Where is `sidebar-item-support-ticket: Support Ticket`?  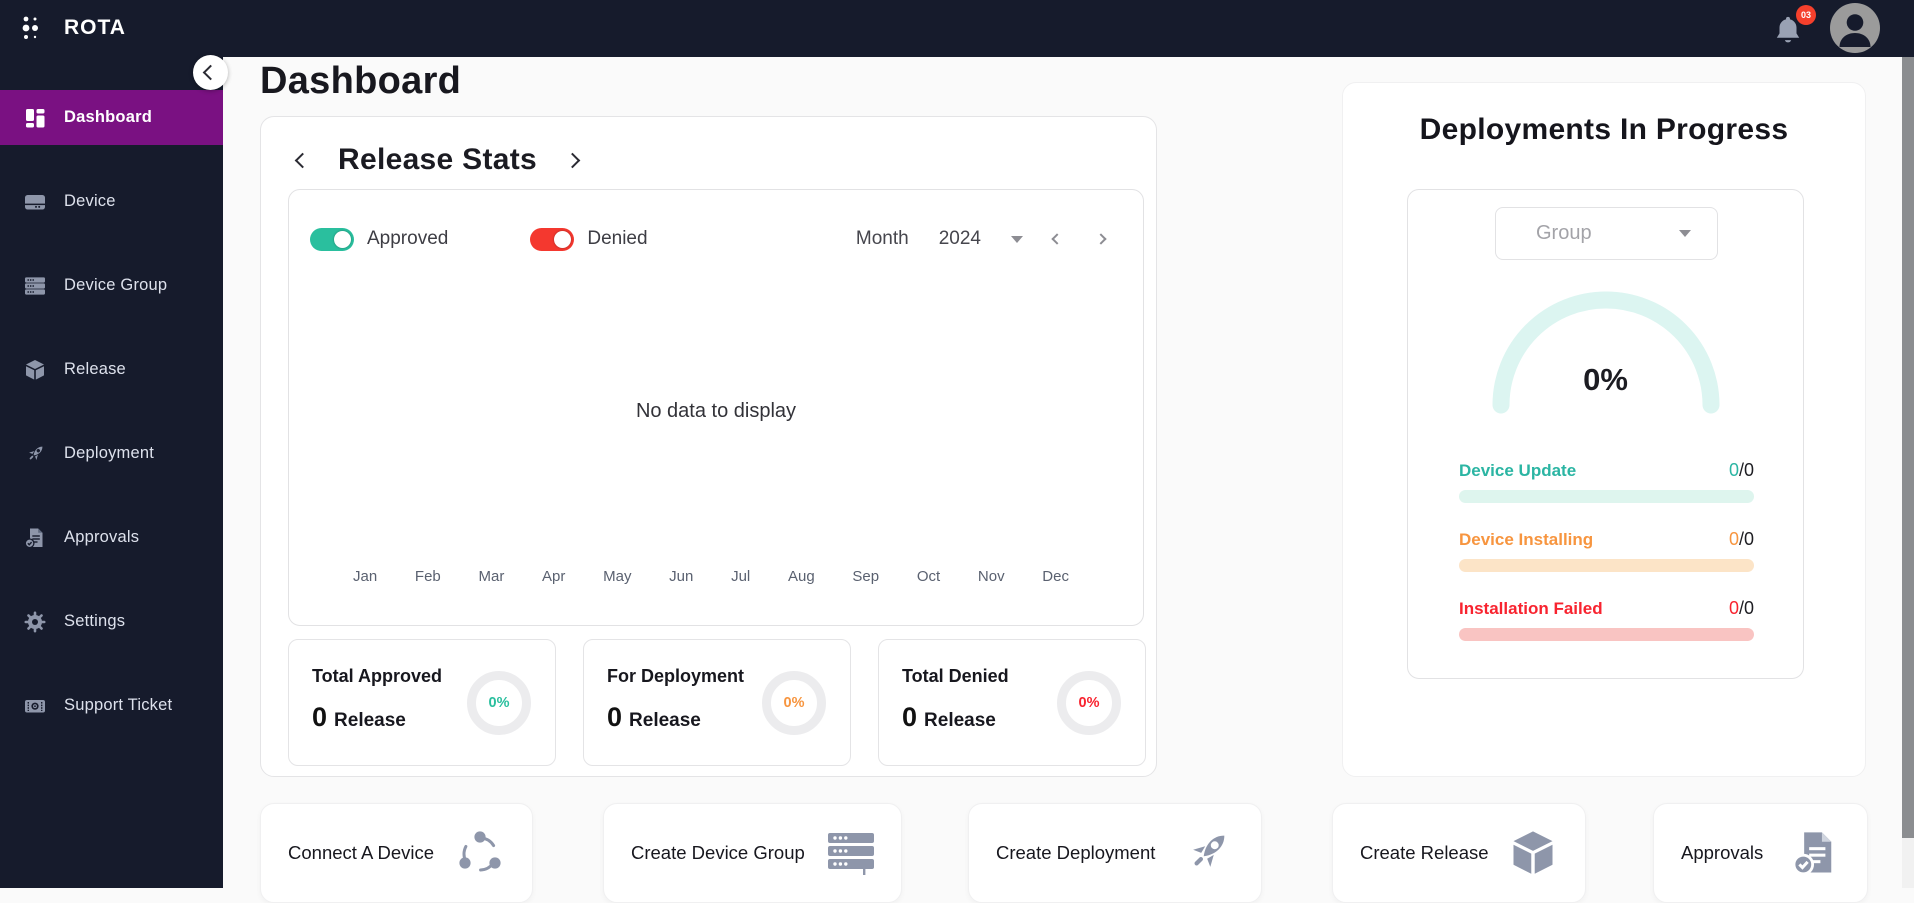
sidebar-item-support-ticket: Support Ticket is located at coordinates (111, 705).